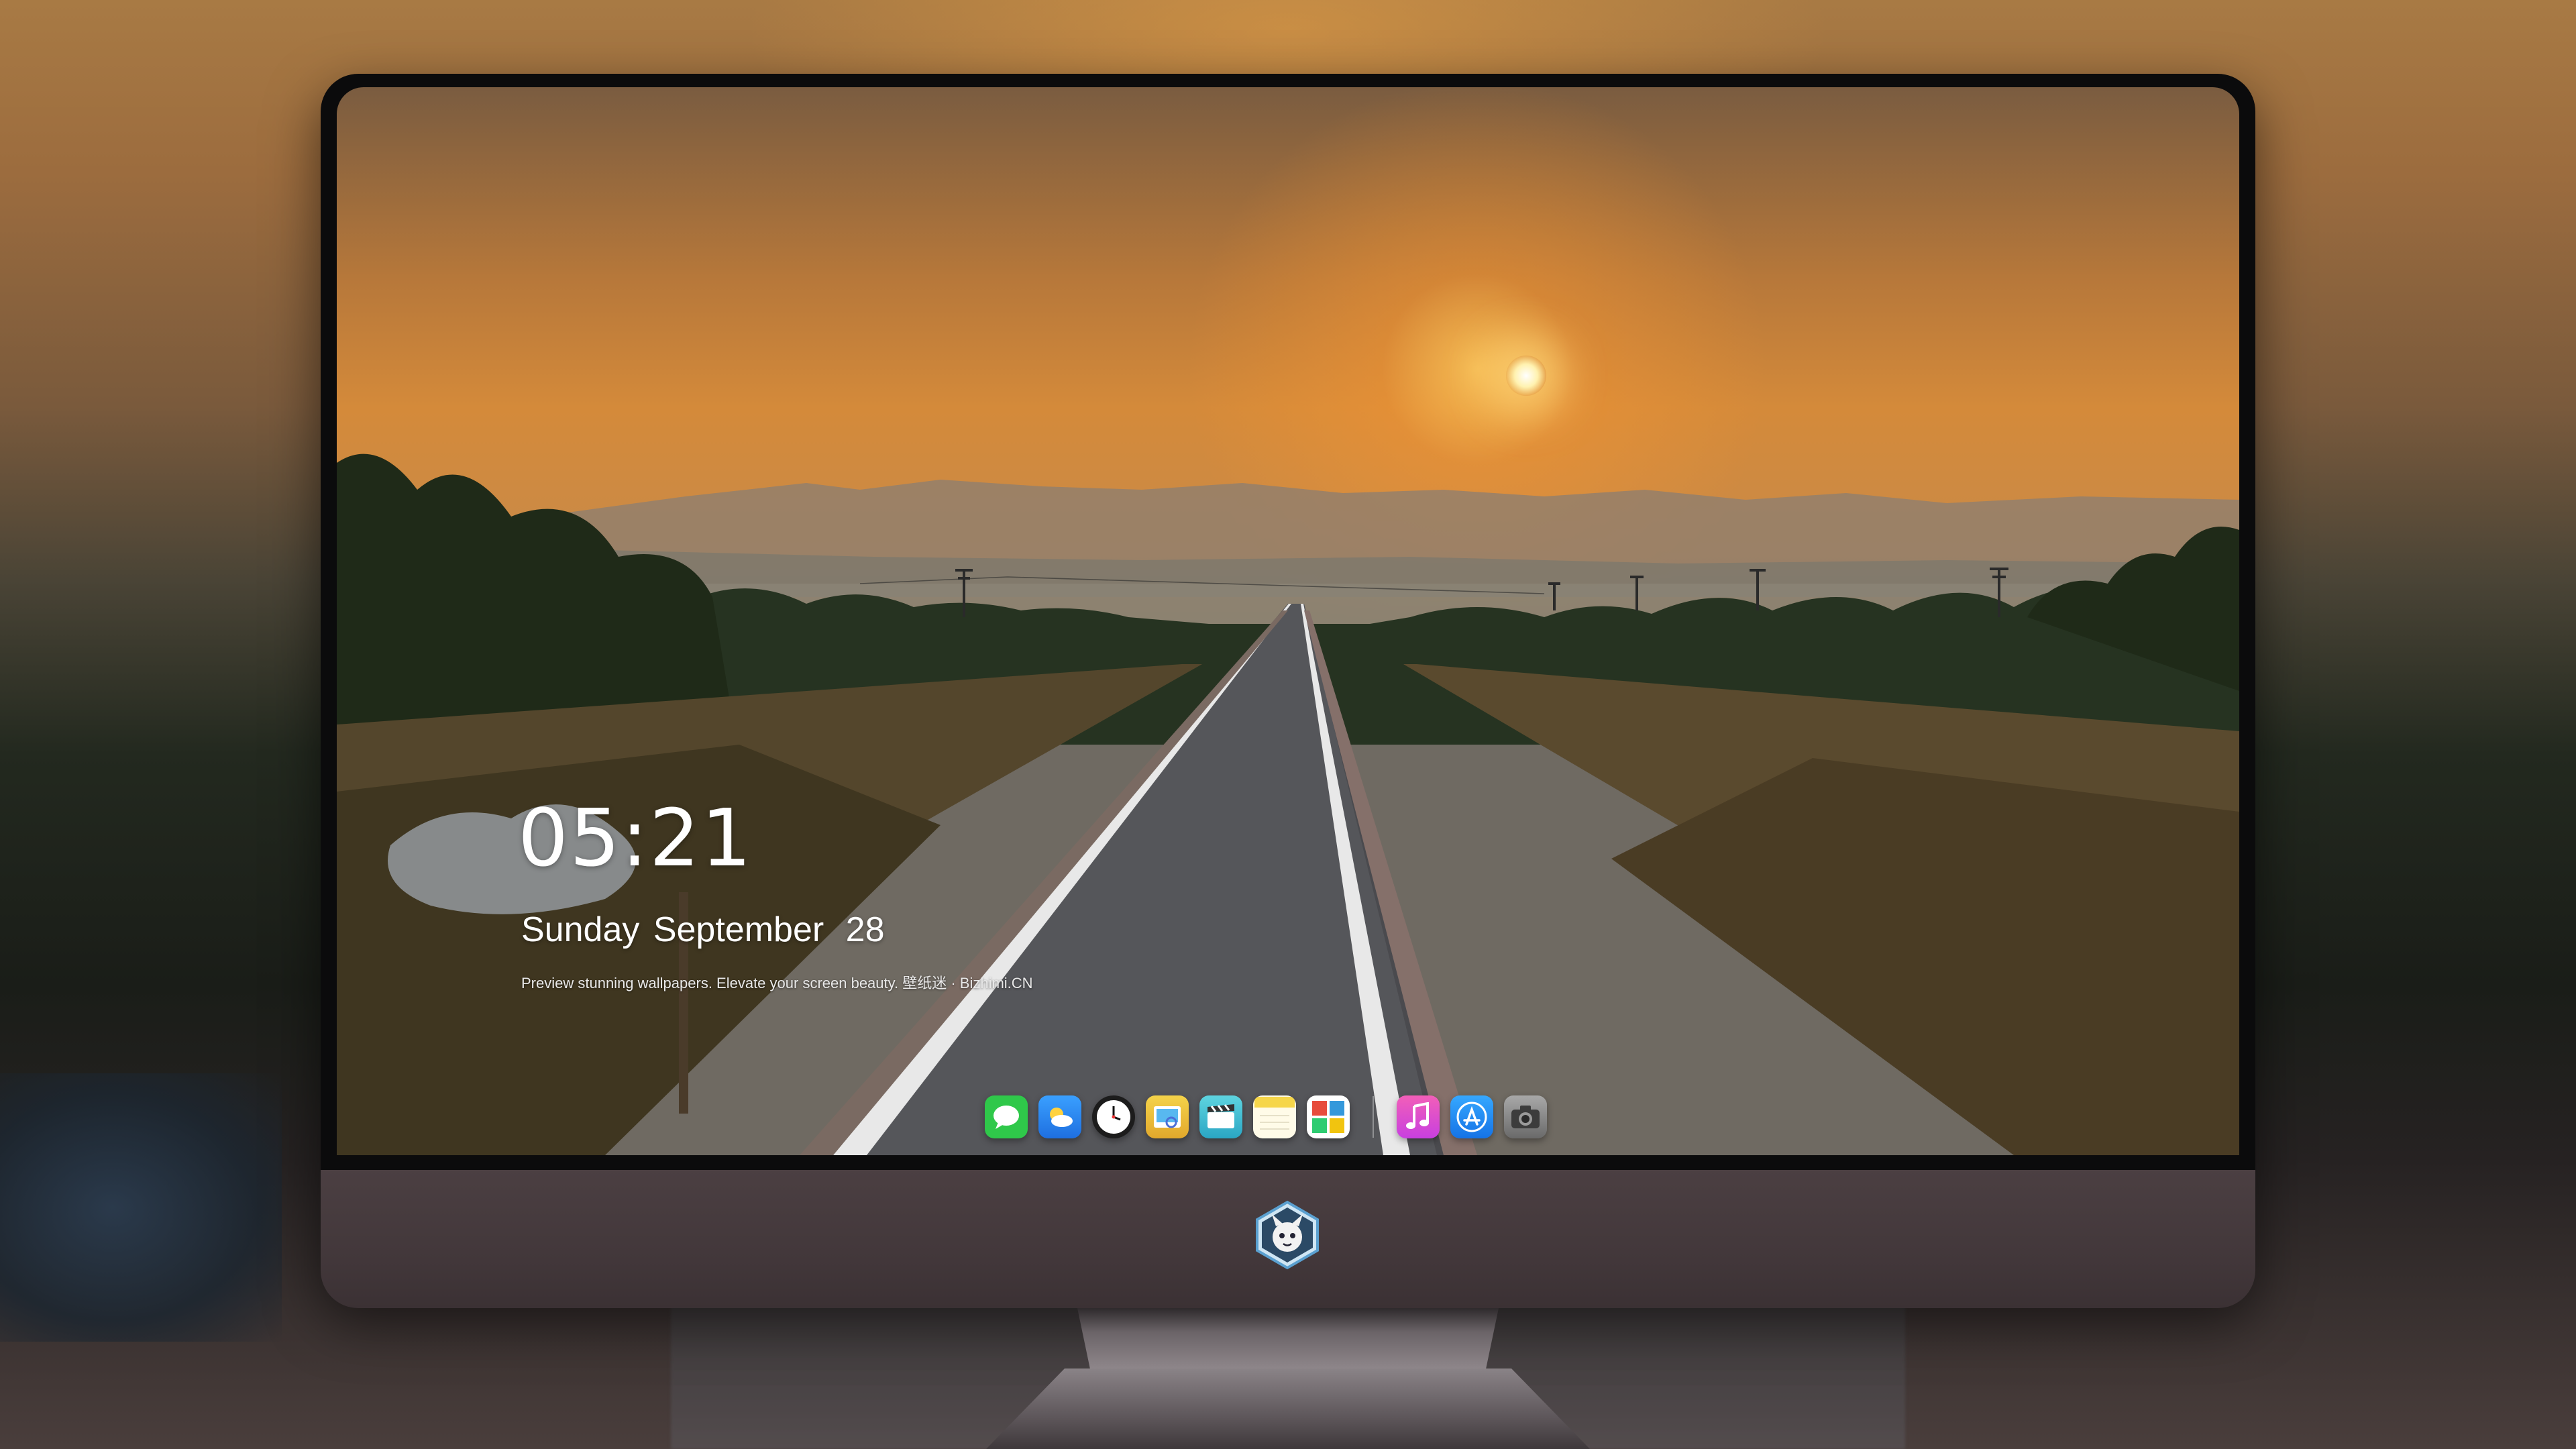 Image resolution: width=2576 pixels, height=1449 pixels. I want to click on dock-separator, so click(1373, 1117).